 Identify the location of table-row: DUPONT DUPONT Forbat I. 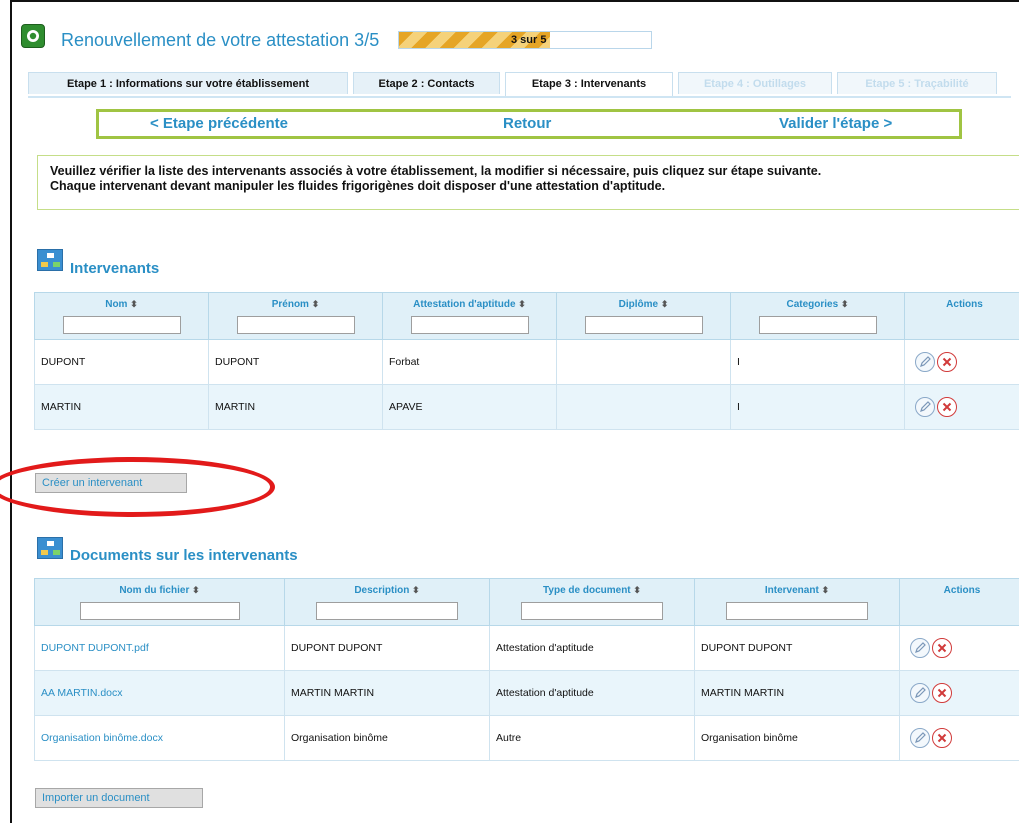
(526, 362).